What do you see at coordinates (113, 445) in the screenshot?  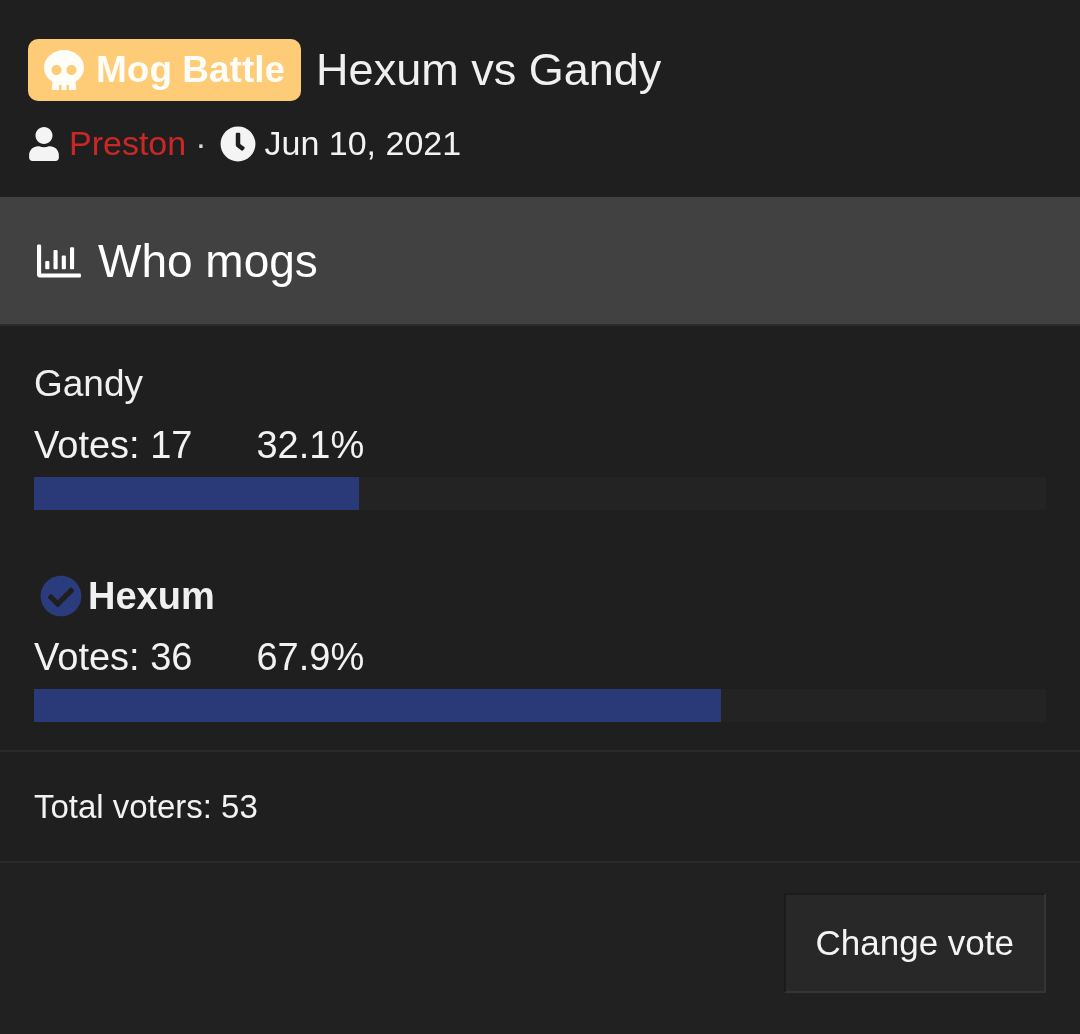 I see `vote-count: Votes: 17` at bounding box center [113, 445].